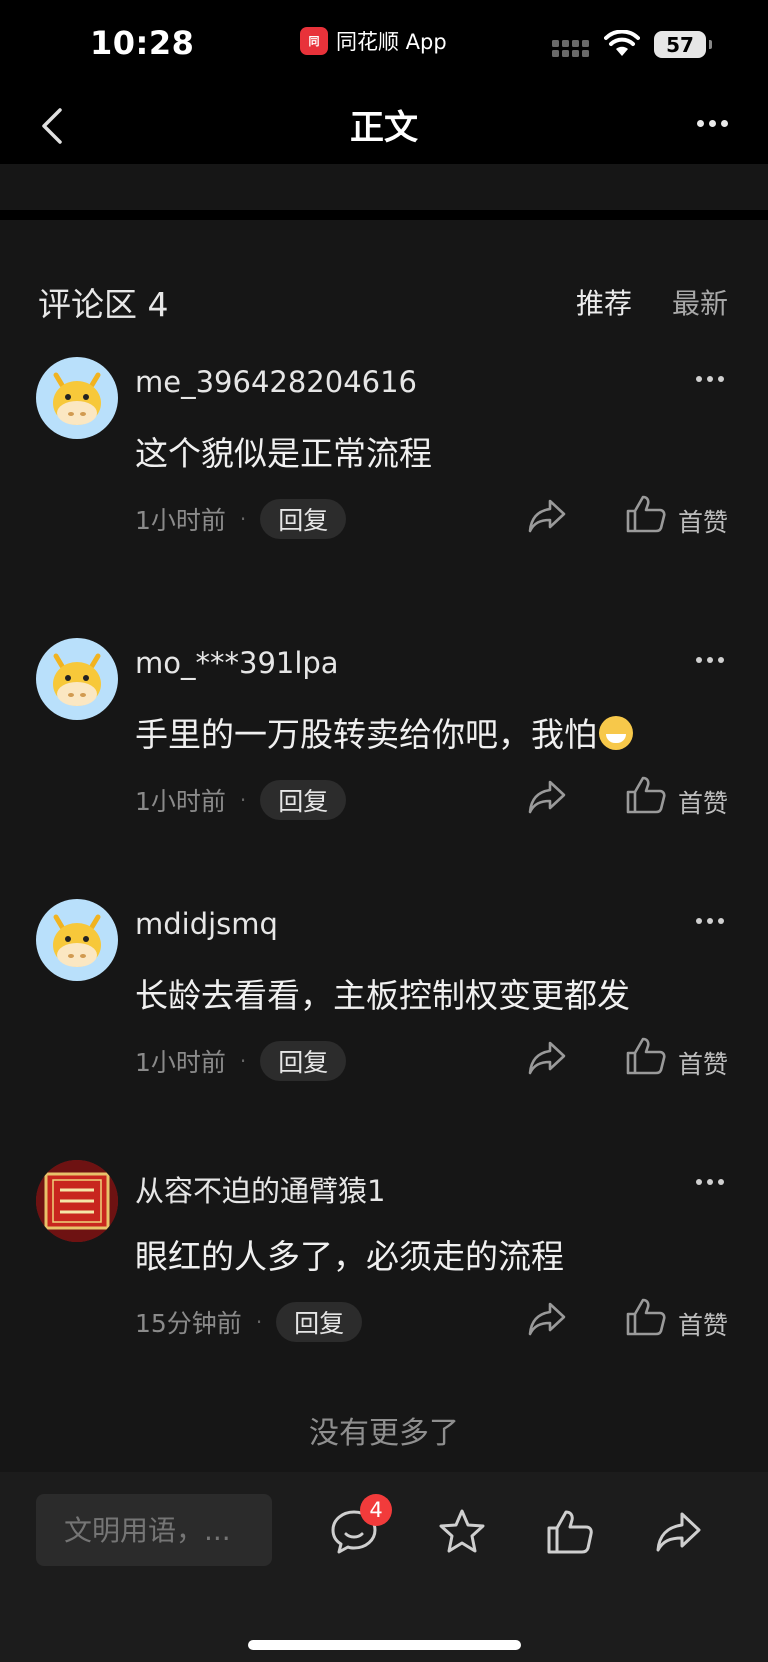 This screenshot has height=1662, width=768. Describe the element at coordinates (384, 1019) in the screenshot. I see `comment-item: mdidjsmq 长龄去看看，主板控制权变更都发 1小时前 · 回复 首赞` at that location.